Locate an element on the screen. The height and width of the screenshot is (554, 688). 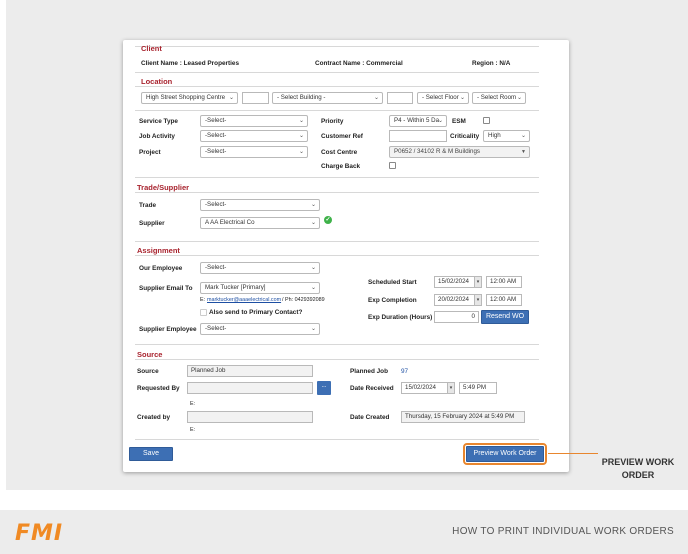
check-circle-icon: ✓ is located at coordinates (328, 220).